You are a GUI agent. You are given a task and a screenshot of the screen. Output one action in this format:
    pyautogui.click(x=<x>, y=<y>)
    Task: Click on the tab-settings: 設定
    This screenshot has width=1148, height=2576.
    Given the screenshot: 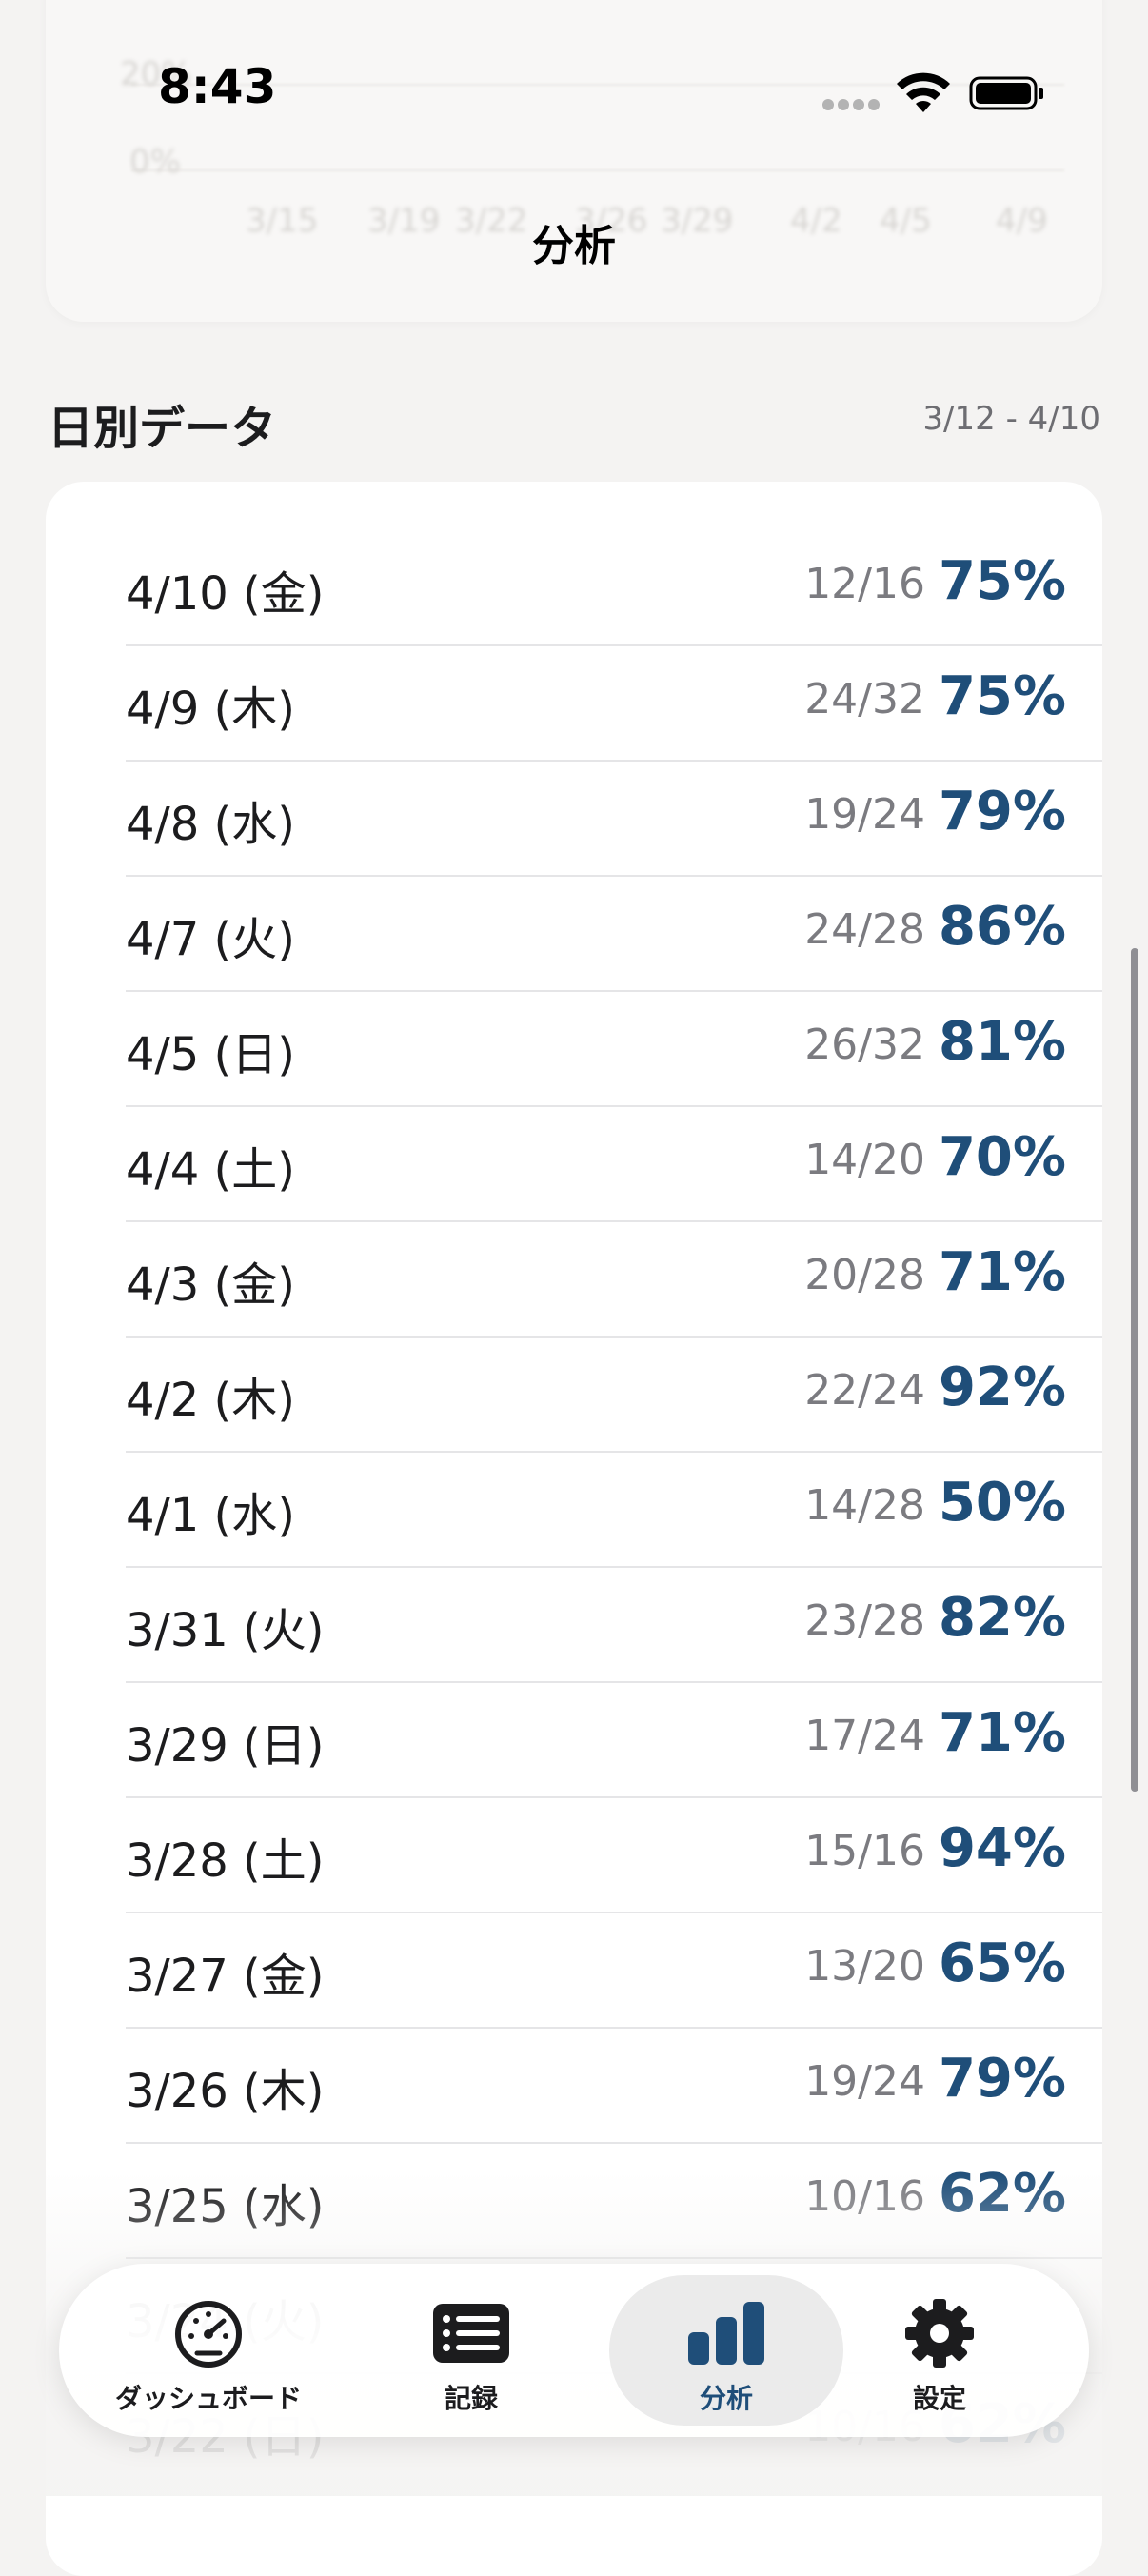 What is the action you would take?
    pyautogui.click(x=939, y=2350)
    